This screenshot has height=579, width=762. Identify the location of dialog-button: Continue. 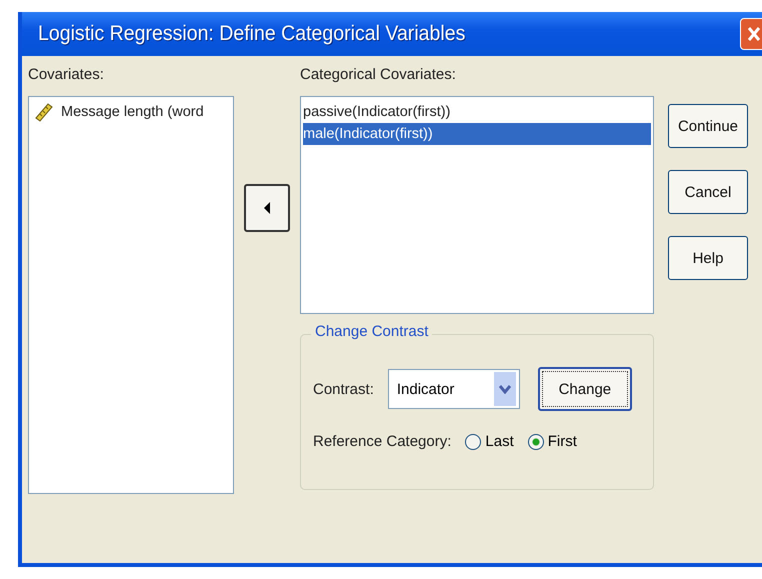
(708, 126).